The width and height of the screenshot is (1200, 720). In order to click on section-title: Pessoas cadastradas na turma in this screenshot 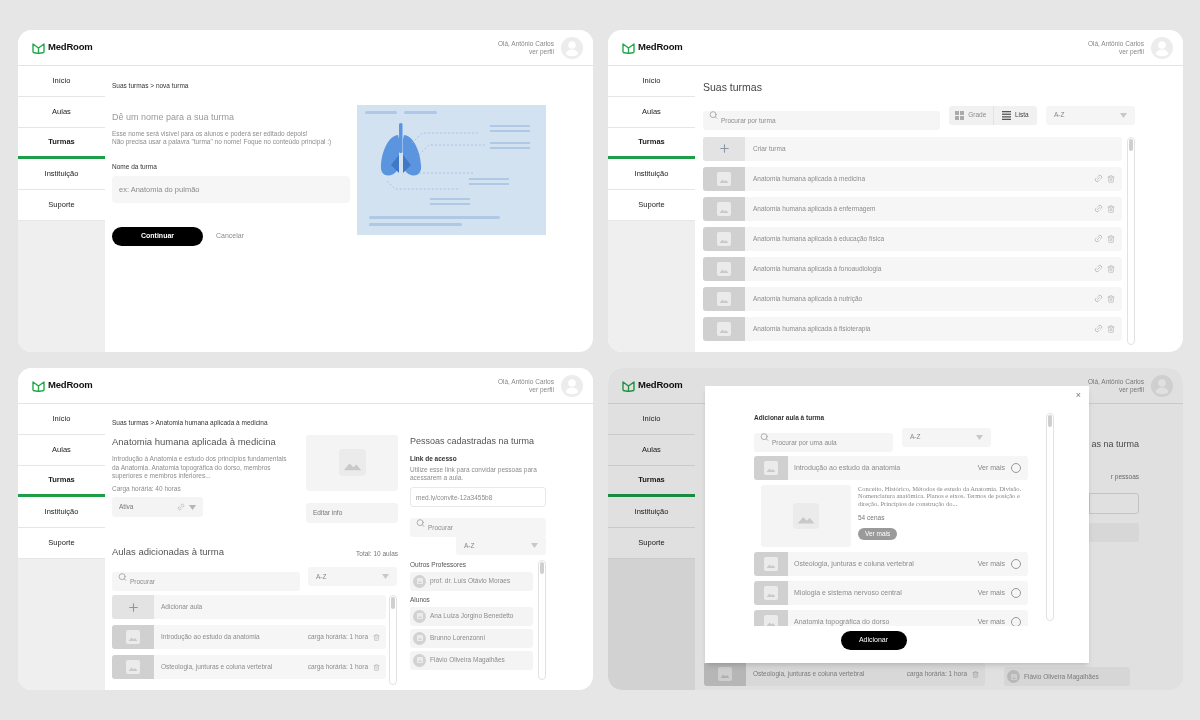, I will do `click(473, 441)`.